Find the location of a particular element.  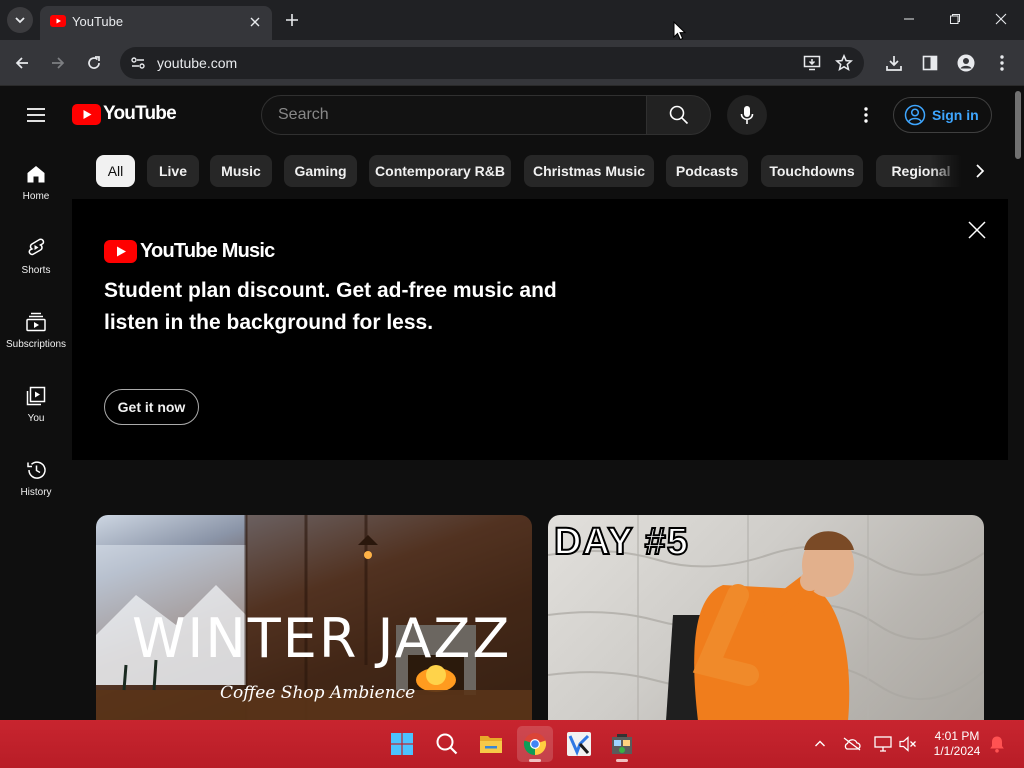

profile-button is located at coordinates (966, 63).